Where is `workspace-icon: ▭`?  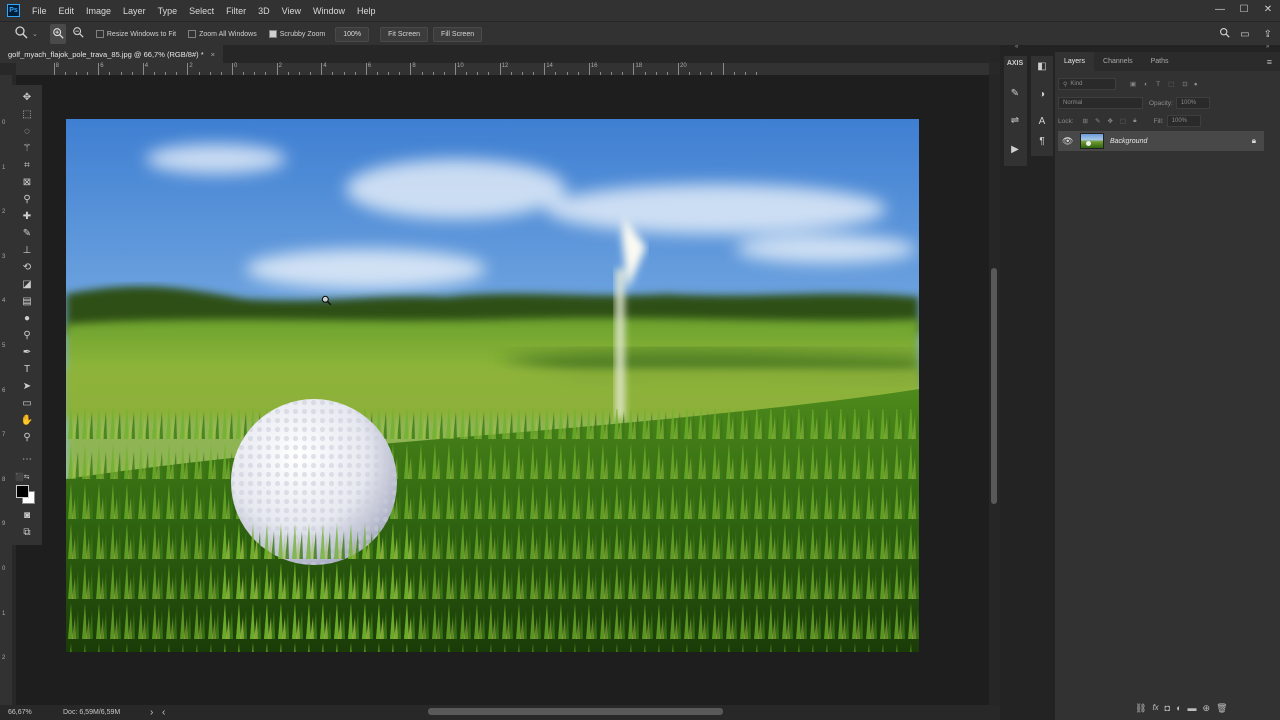
workspace-icon: ▭ is located at coordinates (1244, 34).